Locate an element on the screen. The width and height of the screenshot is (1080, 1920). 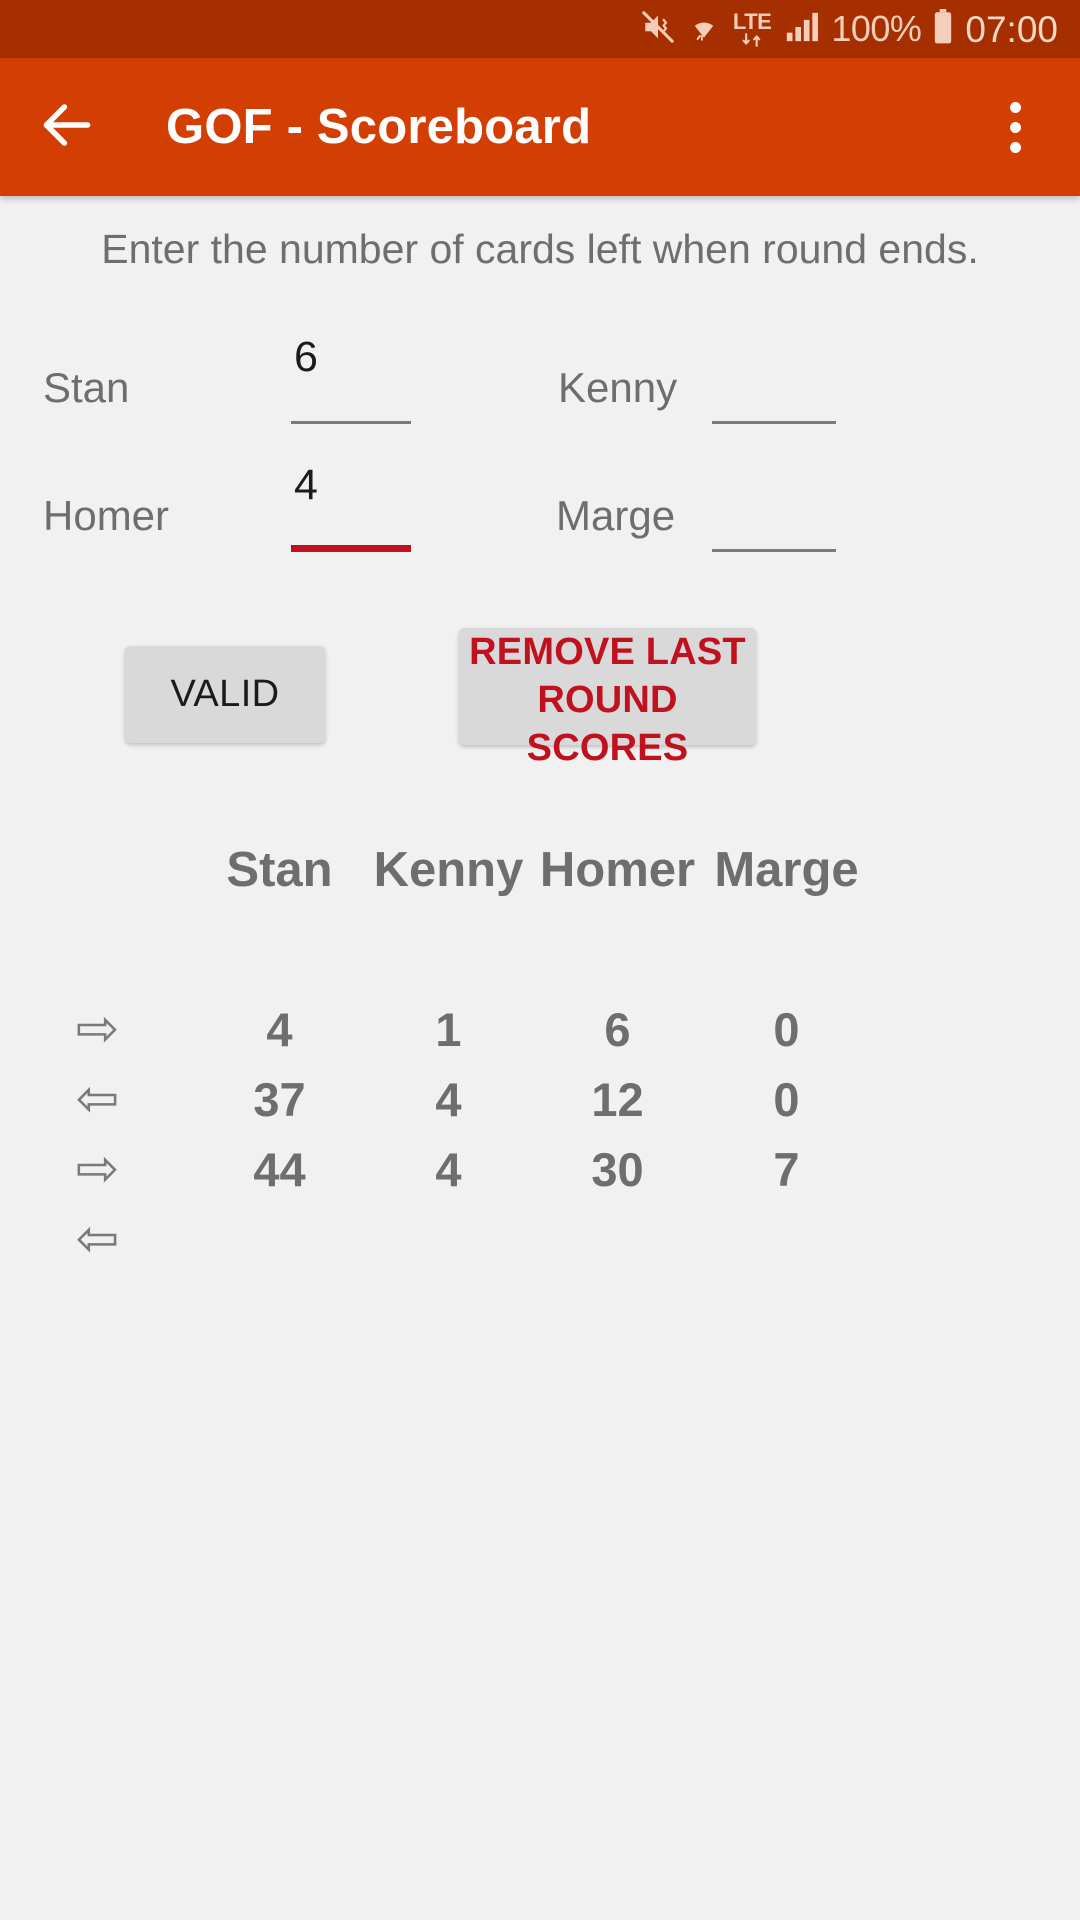
cell-homer: 30 is located at coordinates (617, 1169).